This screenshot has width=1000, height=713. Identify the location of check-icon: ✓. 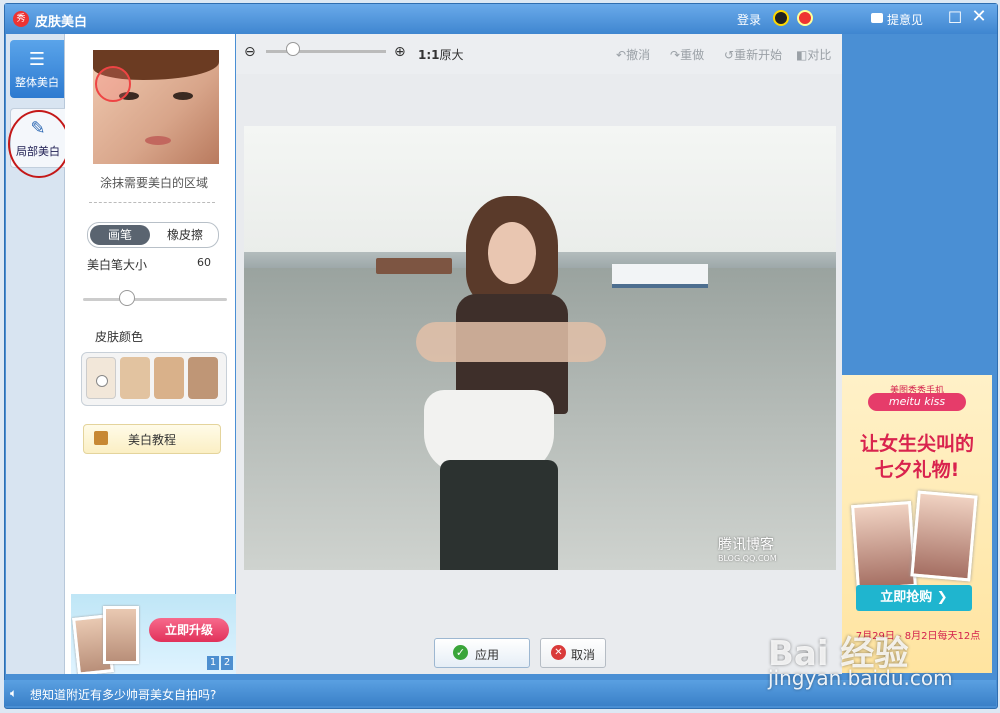
(460, 652).